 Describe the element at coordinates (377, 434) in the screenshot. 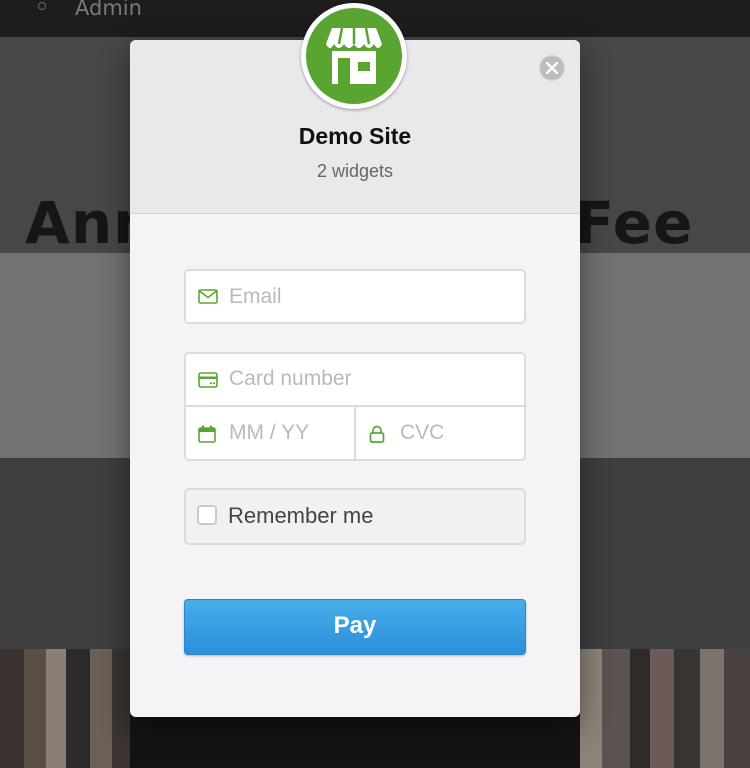

I see `lock-icon` at that location.